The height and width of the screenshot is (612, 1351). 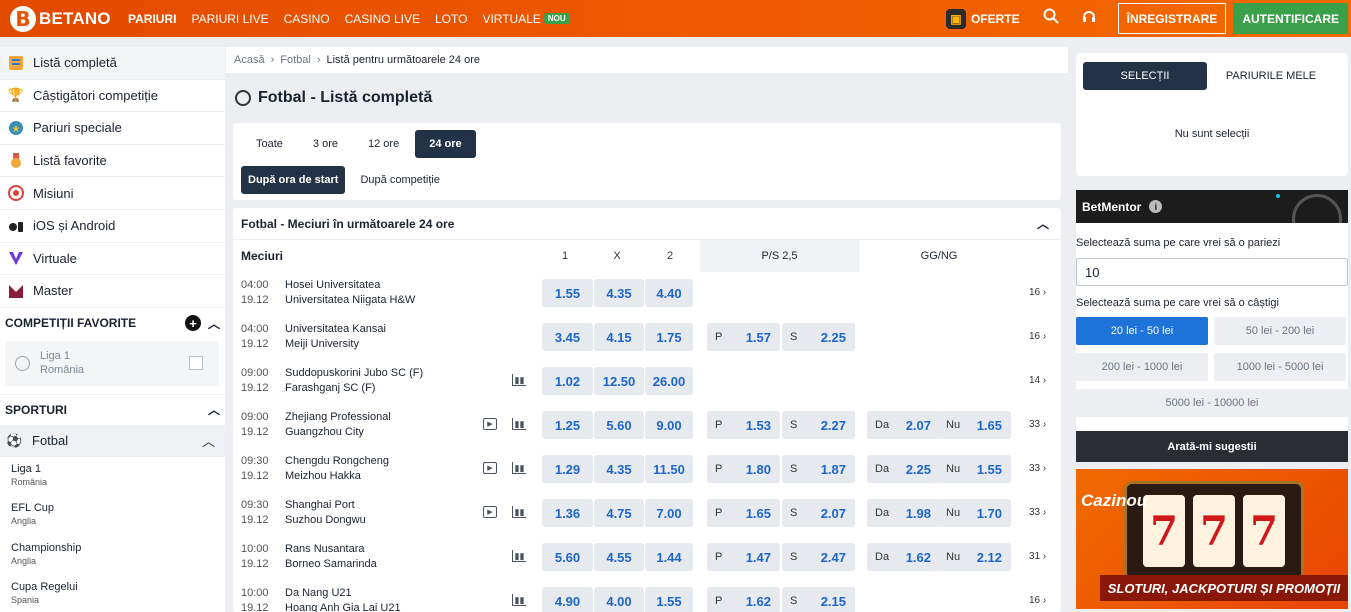 What do you see at coordinates (743, 425) in the screenshot?
I see `odd-over: P 1.53` at bounding box center [743, 425].